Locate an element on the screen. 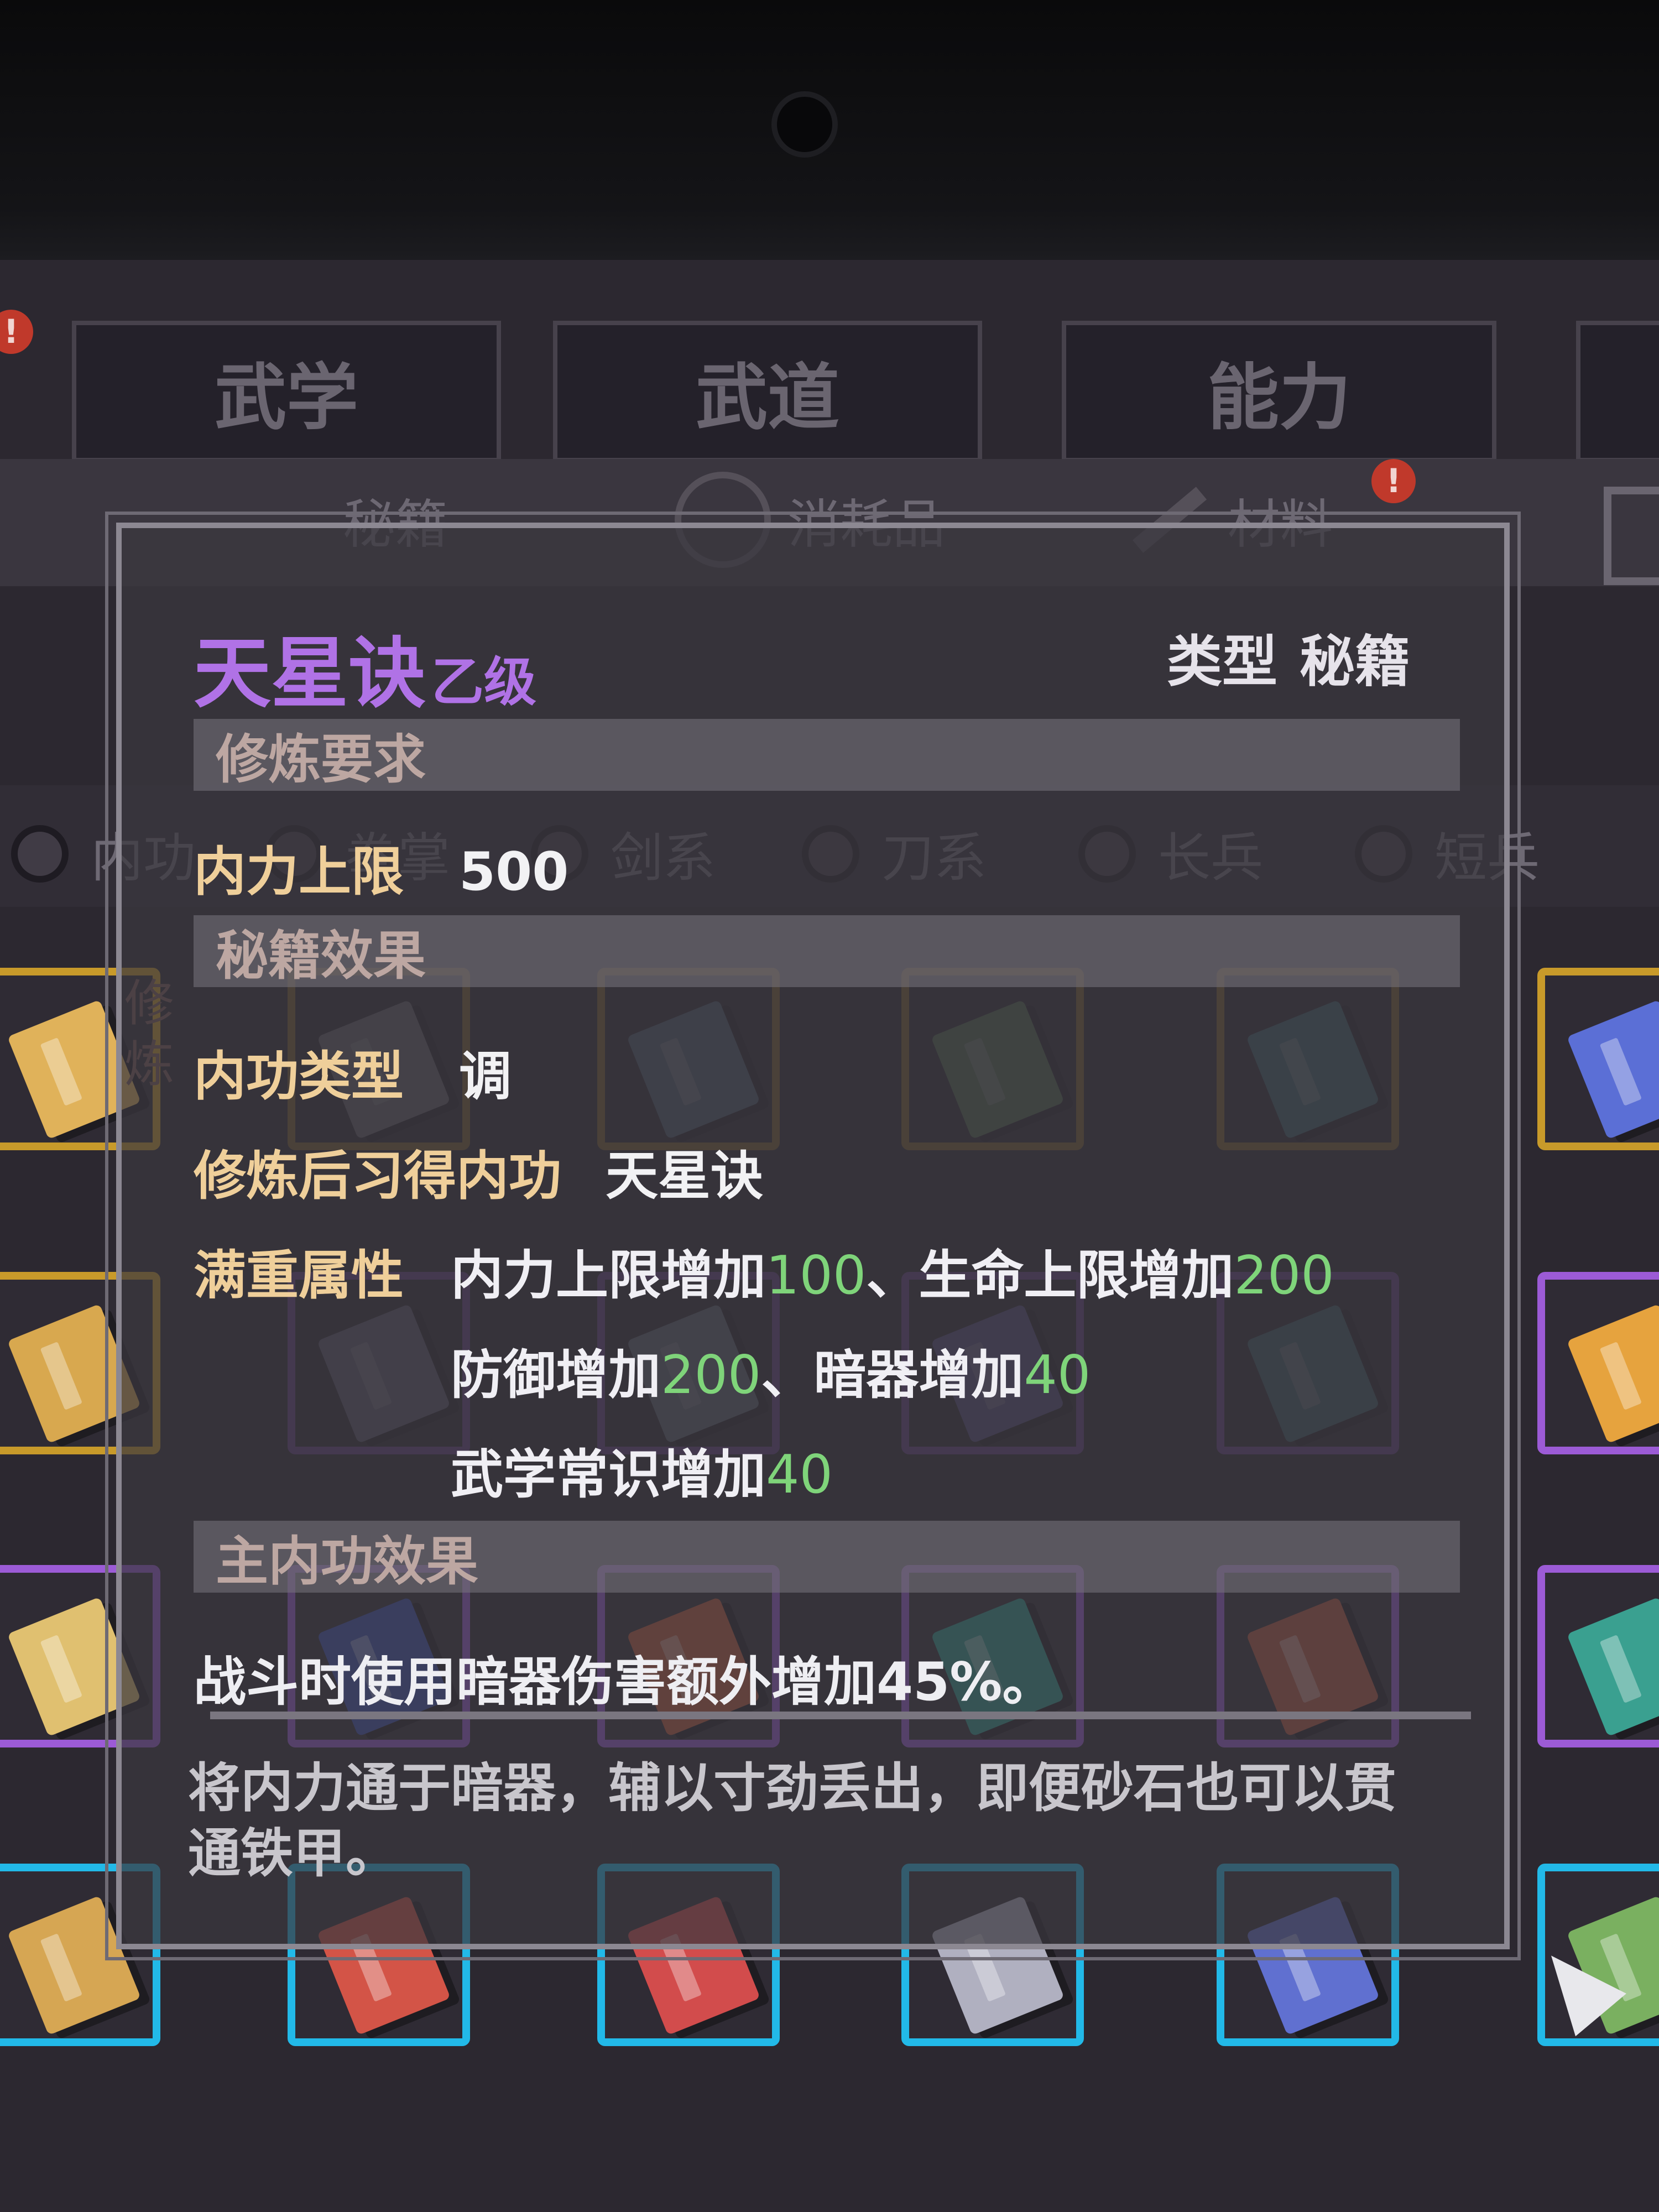 This screenshot has width=1659, height=2212. materials-alert-icon: ! is located at coordinates (1394, 481).